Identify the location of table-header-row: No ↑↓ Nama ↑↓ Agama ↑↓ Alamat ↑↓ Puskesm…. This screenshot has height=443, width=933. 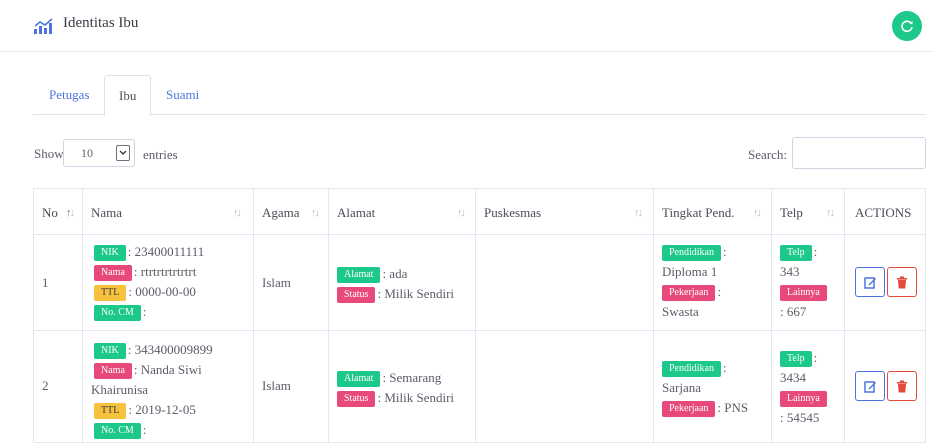
(479, 212).